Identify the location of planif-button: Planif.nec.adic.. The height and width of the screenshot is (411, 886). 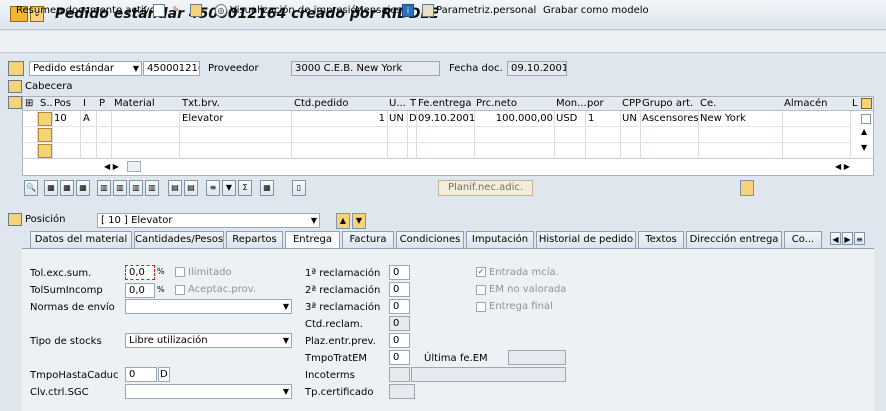
(485, 188).